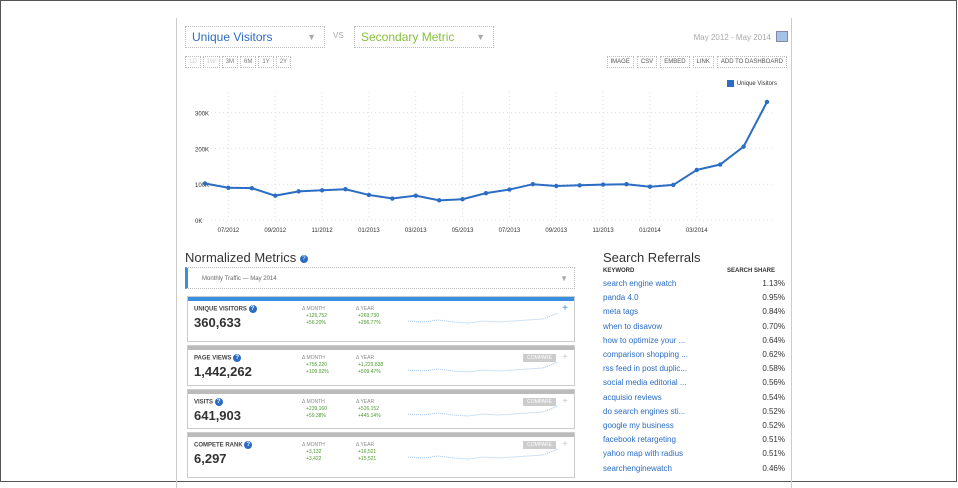 This screenshot has height=488, width=958. Describe the element at coordinates (314, 459) in the screenshot. I see `month-delta-pct: +3,422` at that location.